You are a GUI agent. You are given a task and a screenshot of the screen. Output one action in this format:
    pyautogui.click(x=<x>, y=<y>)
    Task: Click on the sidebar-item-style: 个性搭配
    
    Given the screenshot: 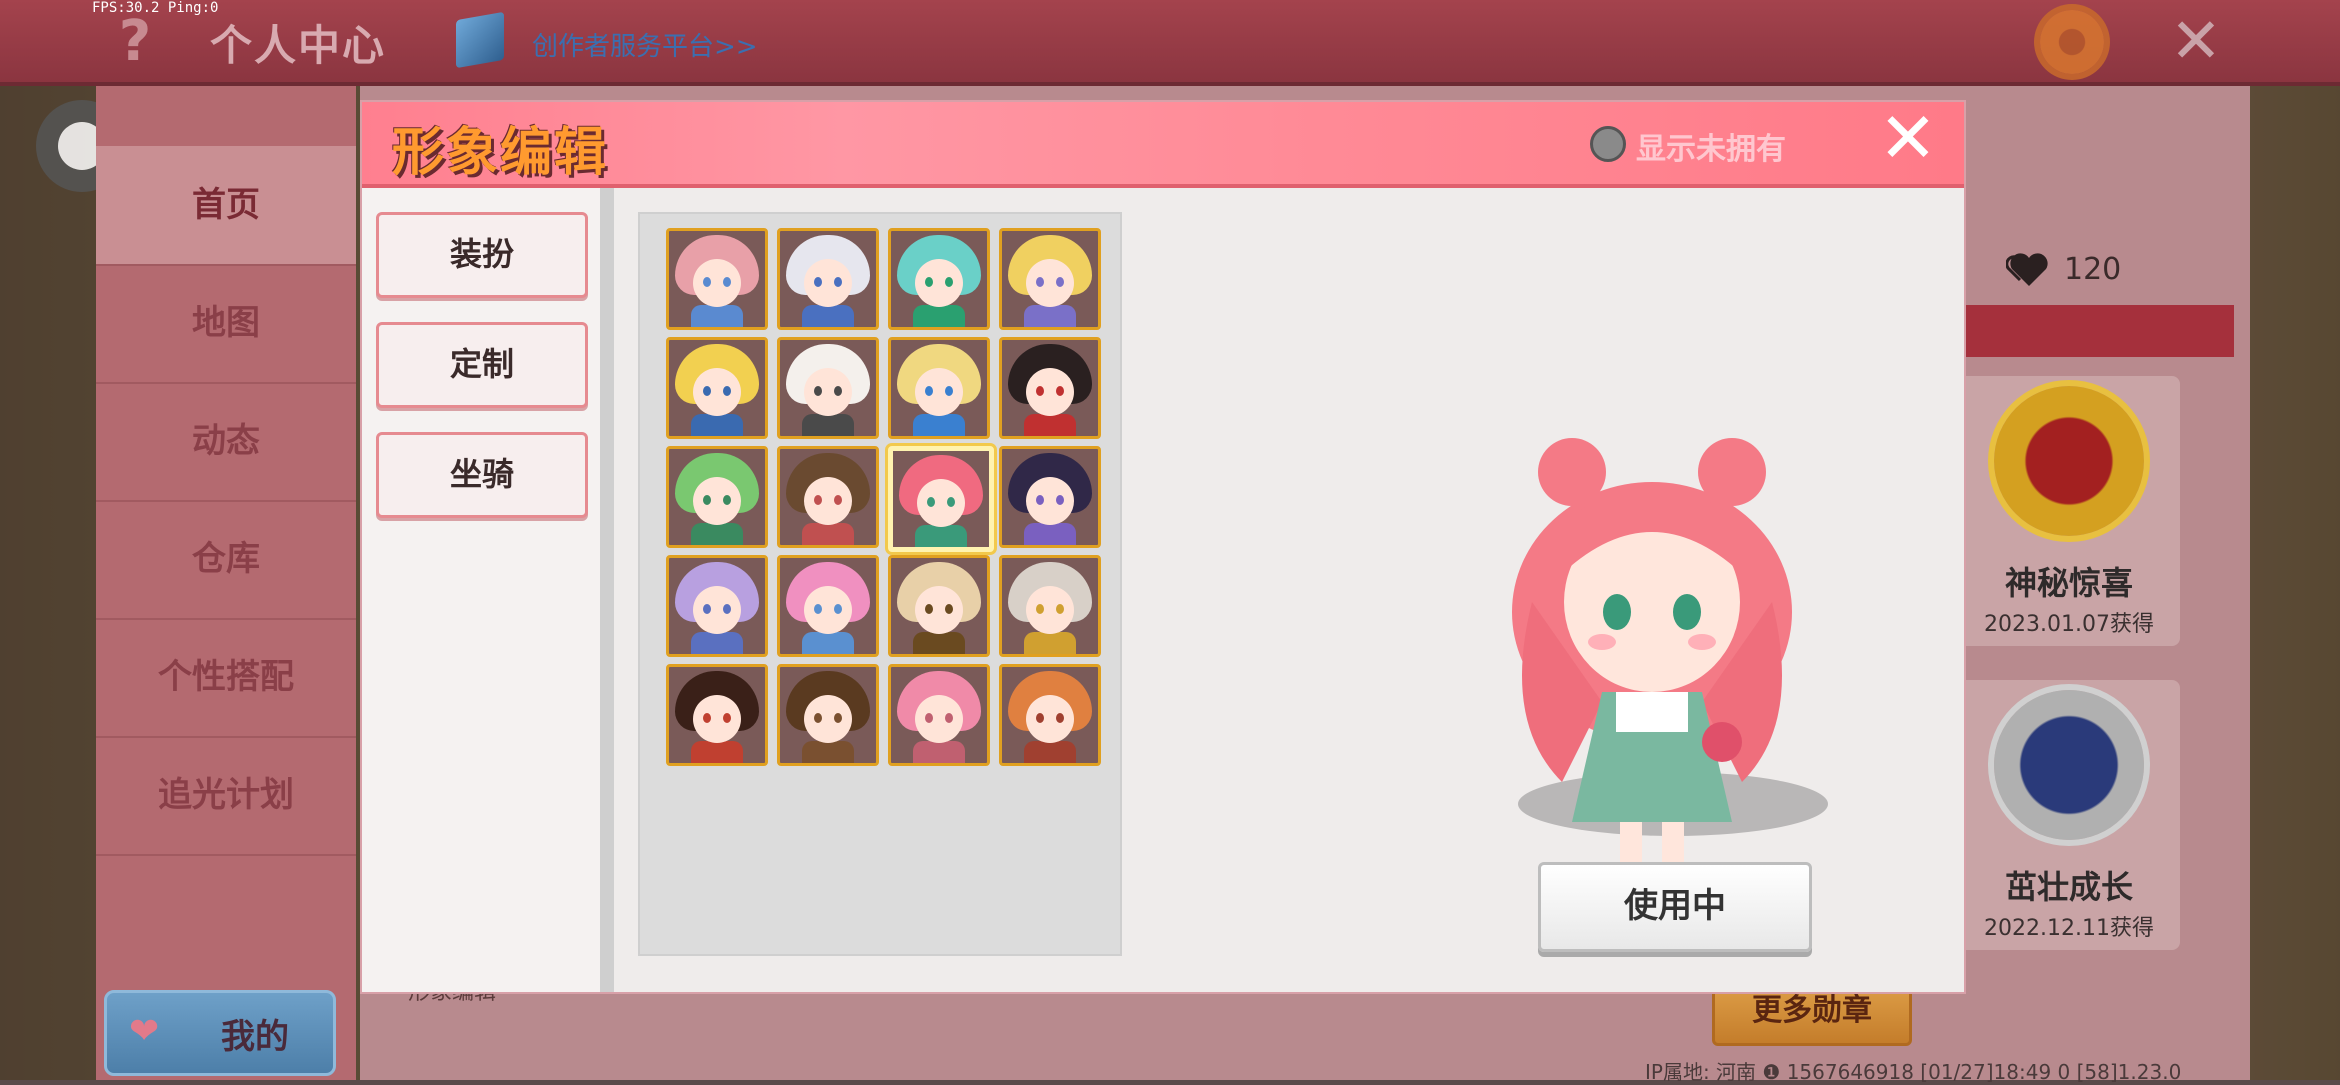 What is the action you would take?
    pyautogui.click(x=226, y=678)
    